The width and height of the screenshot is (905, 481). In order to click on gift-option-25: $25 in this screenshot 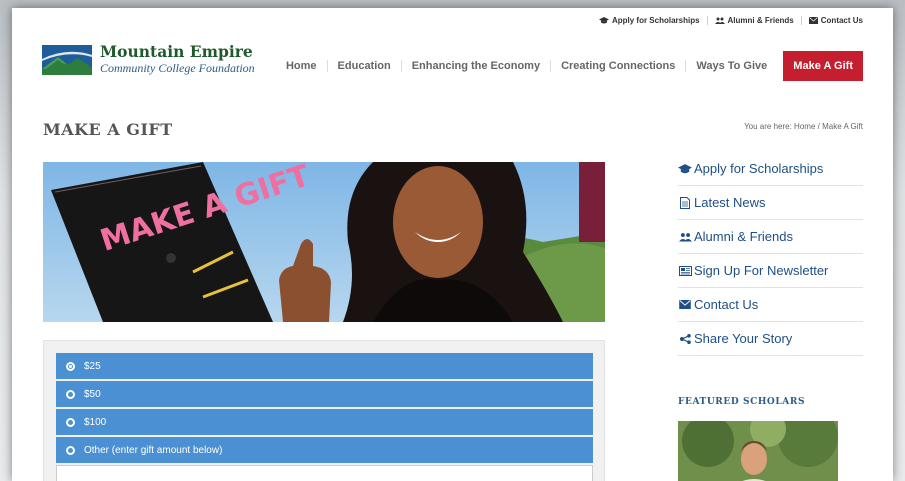, I will do `click(324, 366)`.